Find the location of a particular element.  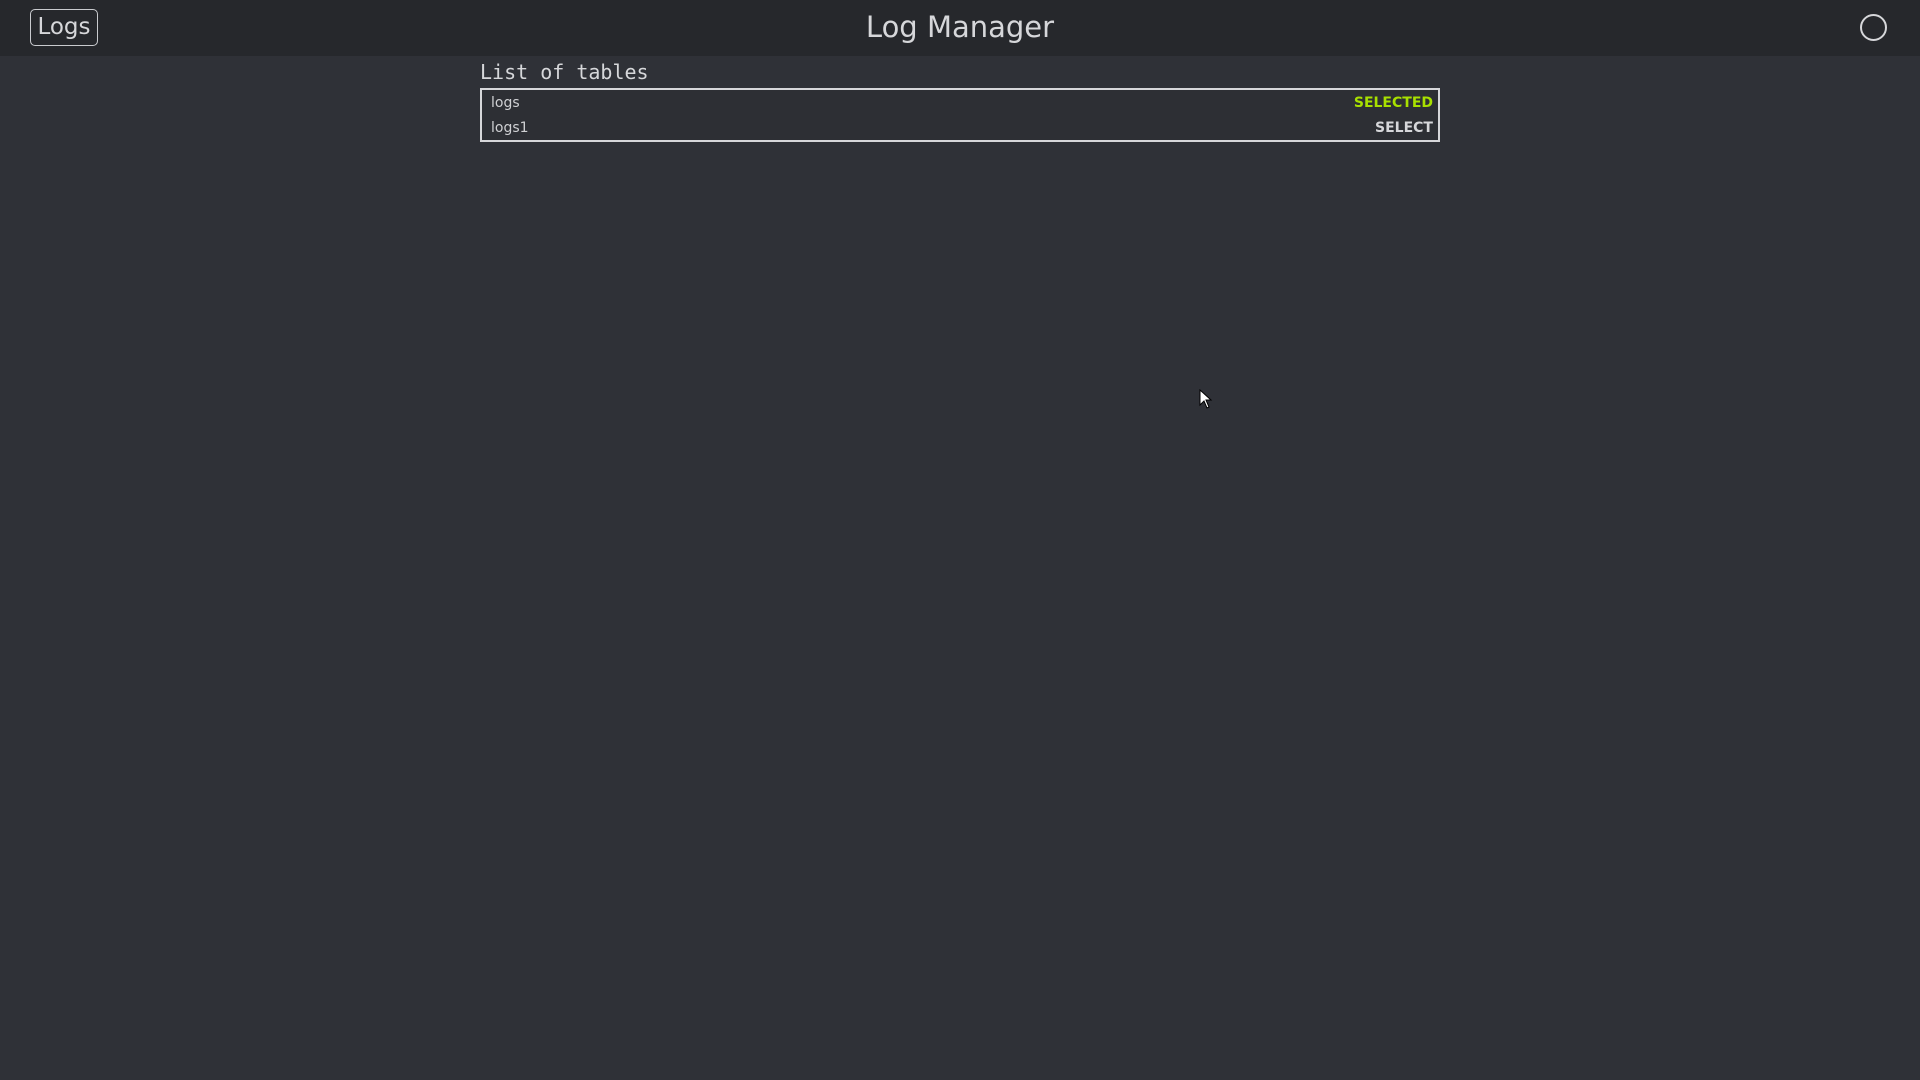

selected-badge: SELECTED is located at coordinates (1393, 103).